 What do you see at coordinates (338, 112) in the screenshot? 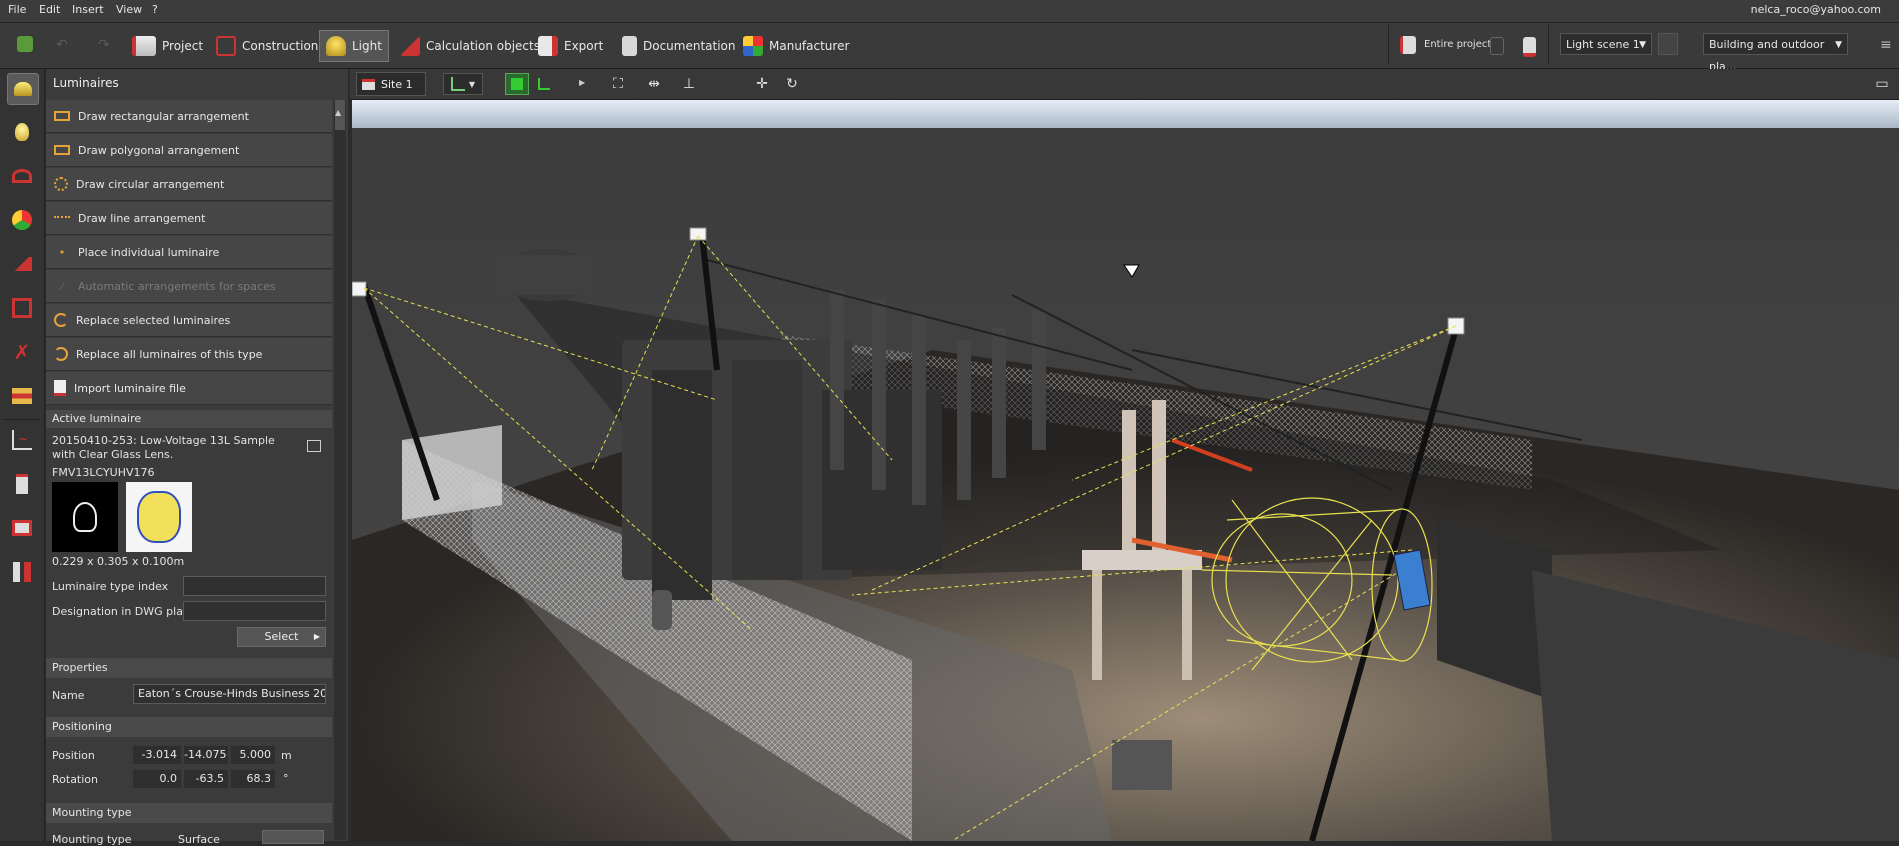
I see `scroll-up-icon: ▲` at bounding box center [338, 112].